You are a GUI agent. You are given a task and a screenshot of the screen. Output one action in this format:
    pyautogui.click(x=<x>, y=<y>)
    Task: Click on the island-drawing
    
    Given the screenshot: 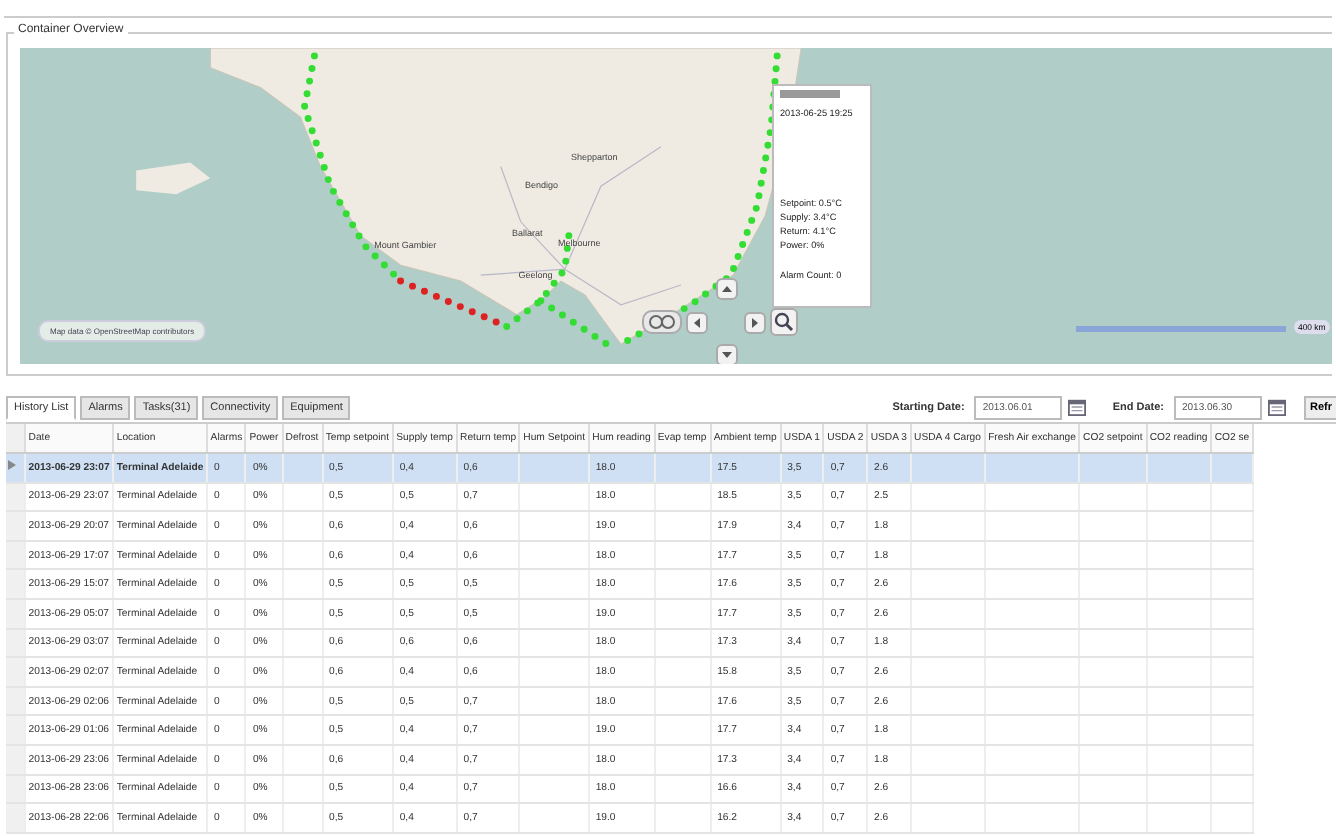 What is the action you would take?
    pyautogui.click(x=173, y=178)
    